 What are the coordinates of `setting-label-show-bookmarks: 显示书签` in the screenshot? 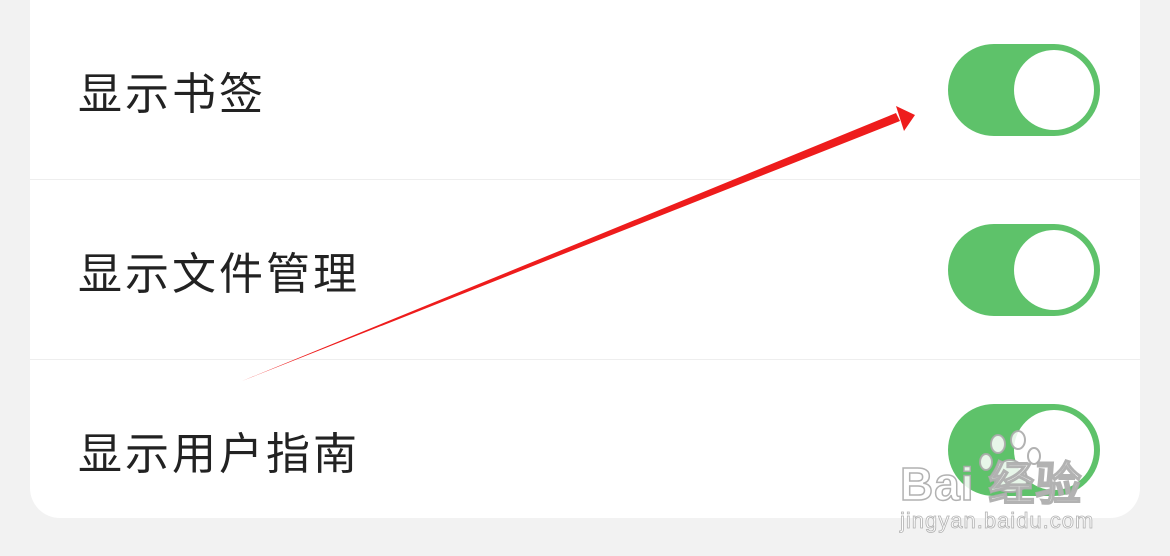 It's located at (172, 94).